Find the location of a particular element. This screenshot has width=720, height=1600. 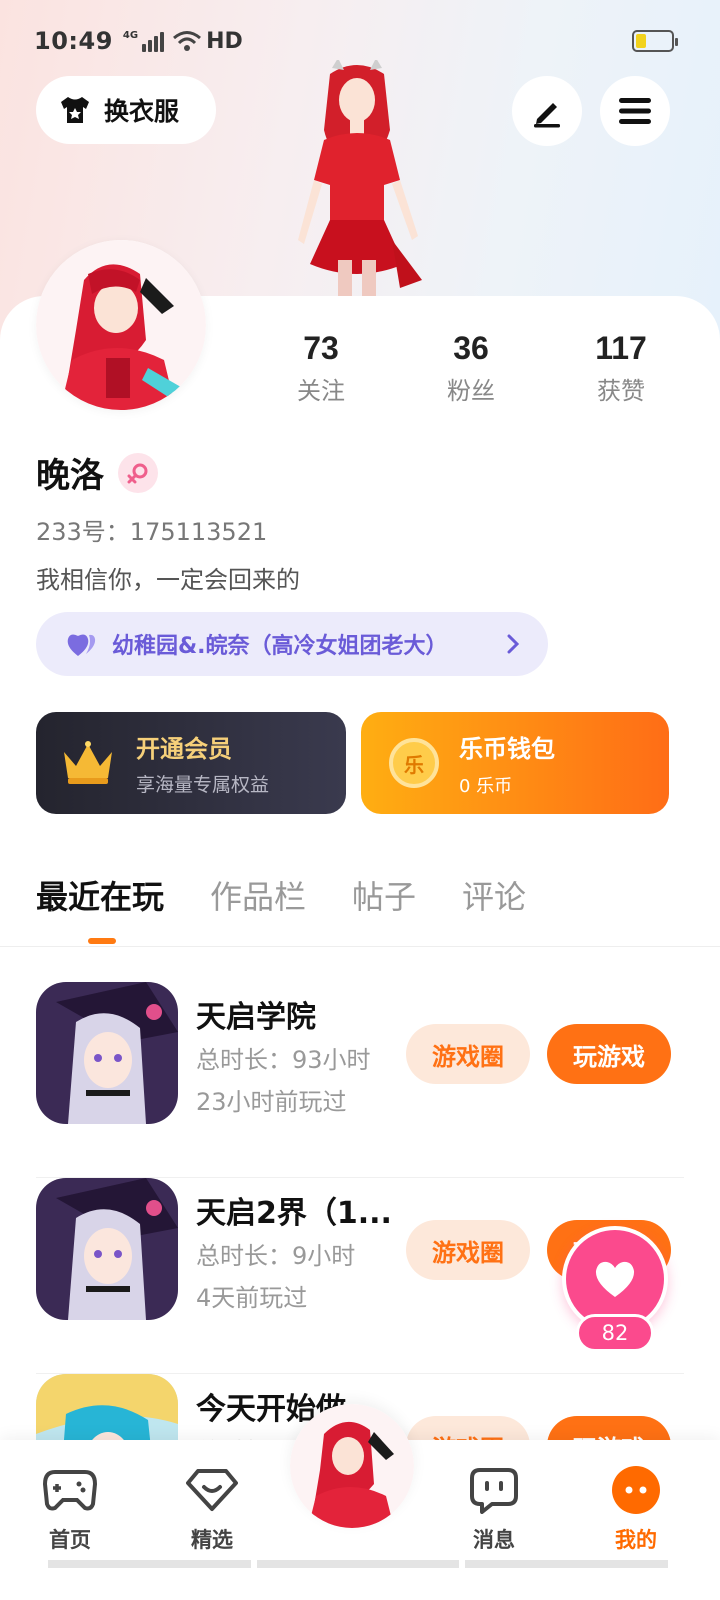

gamepad-icon is located at coordinates (70, 1490).